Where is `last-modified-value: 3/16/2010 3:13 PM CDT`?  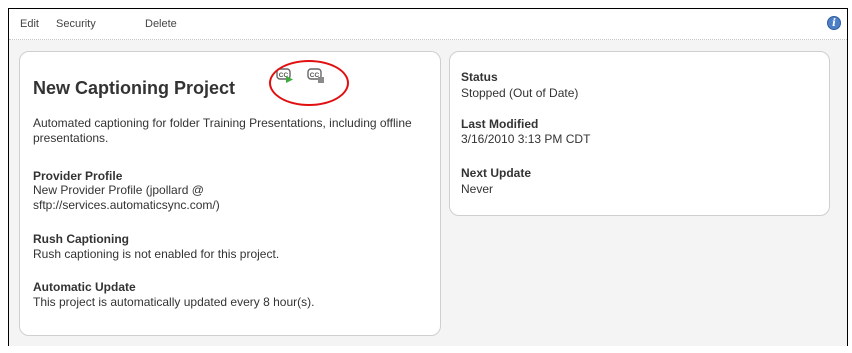 last-modified-value: 3/16/2010 3:13 PM CDT is located at coordinates (526, 139).